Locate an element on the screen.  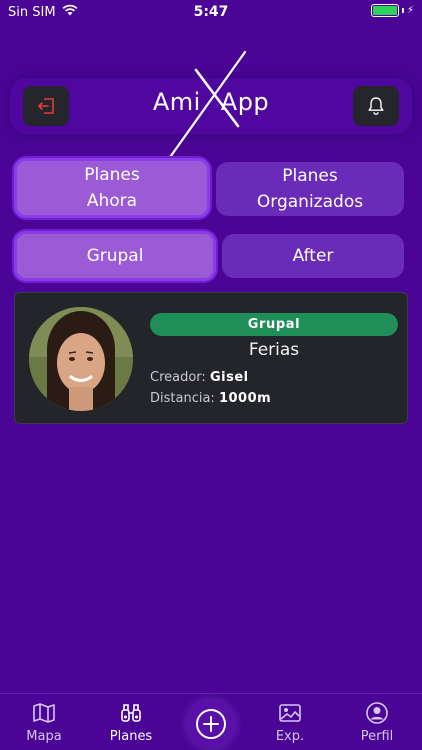
tab-planes-organizados-line2: Organizados is located at coordinates (310, 202).